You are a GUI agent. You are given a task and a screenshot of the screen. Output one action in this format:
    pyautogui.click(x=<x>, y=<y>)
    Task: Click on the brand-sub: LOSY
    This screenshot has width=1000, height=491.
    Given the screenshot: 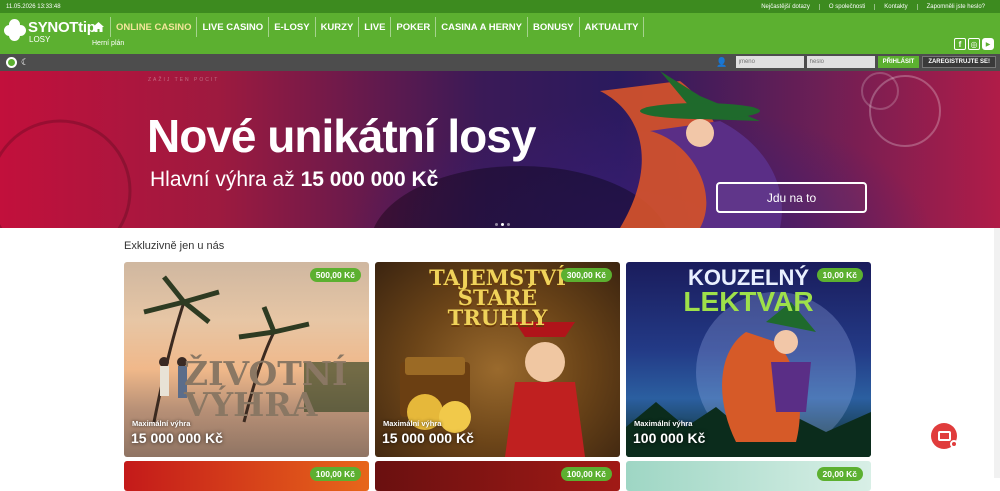 What is the action you would take?
    pyautogui.click(x=40, y=39)
    